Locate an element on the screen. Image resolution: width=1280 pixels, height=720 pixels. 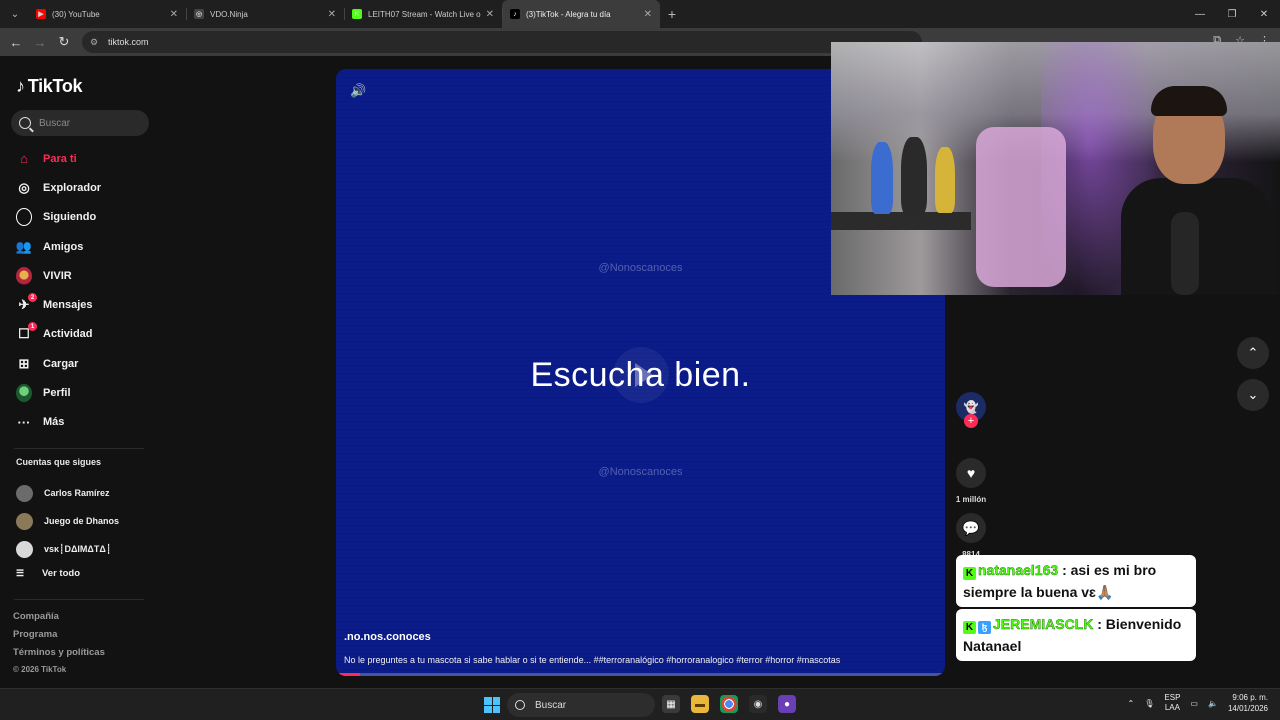
following-account: ᴠsᴋ┊DΔIMΔTΔ┊ is located at coordinates (67, 549).